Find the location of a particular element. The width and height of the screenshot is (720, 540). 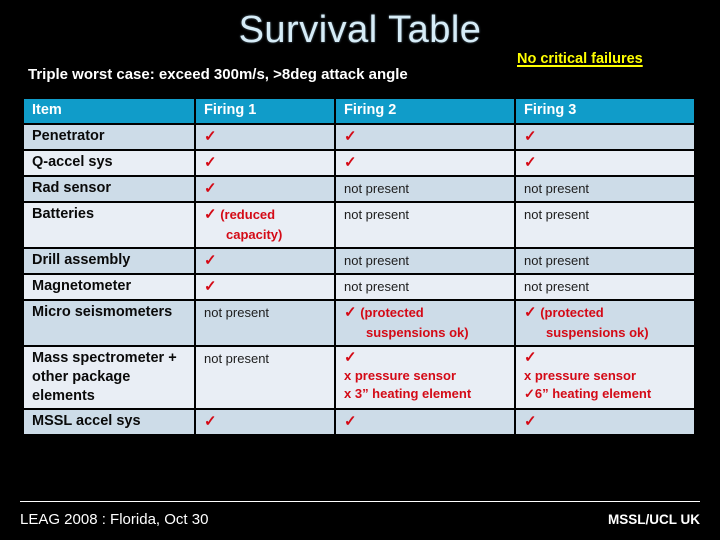

cell-f2: ✓ x pressure sensor x 3” heating element is located at coordinates (425, 377).